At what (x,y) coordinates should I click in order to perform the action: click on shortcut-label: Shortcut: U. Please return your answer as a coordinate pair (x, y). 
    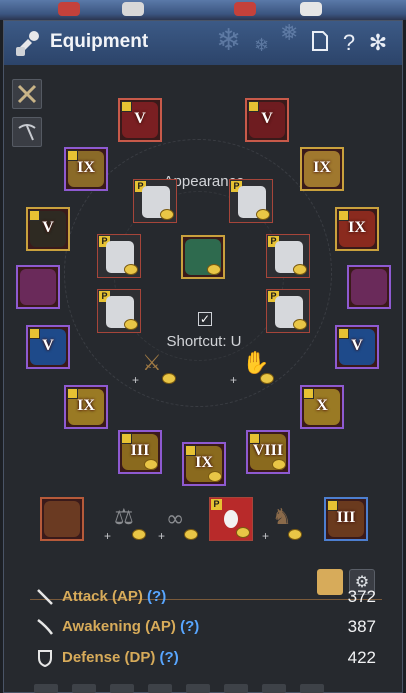
    Looking at the image, I should click on (204, 341).